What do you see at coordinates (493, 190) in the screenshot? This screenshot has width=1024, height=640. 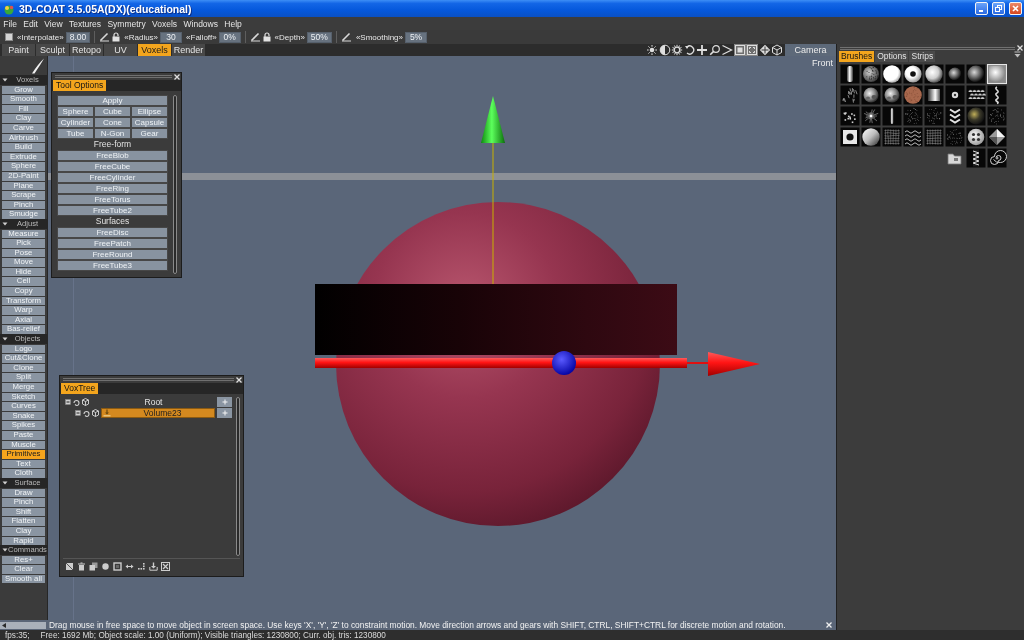 I see `vertical-axis-arrow` at bounding box center [493, 190].